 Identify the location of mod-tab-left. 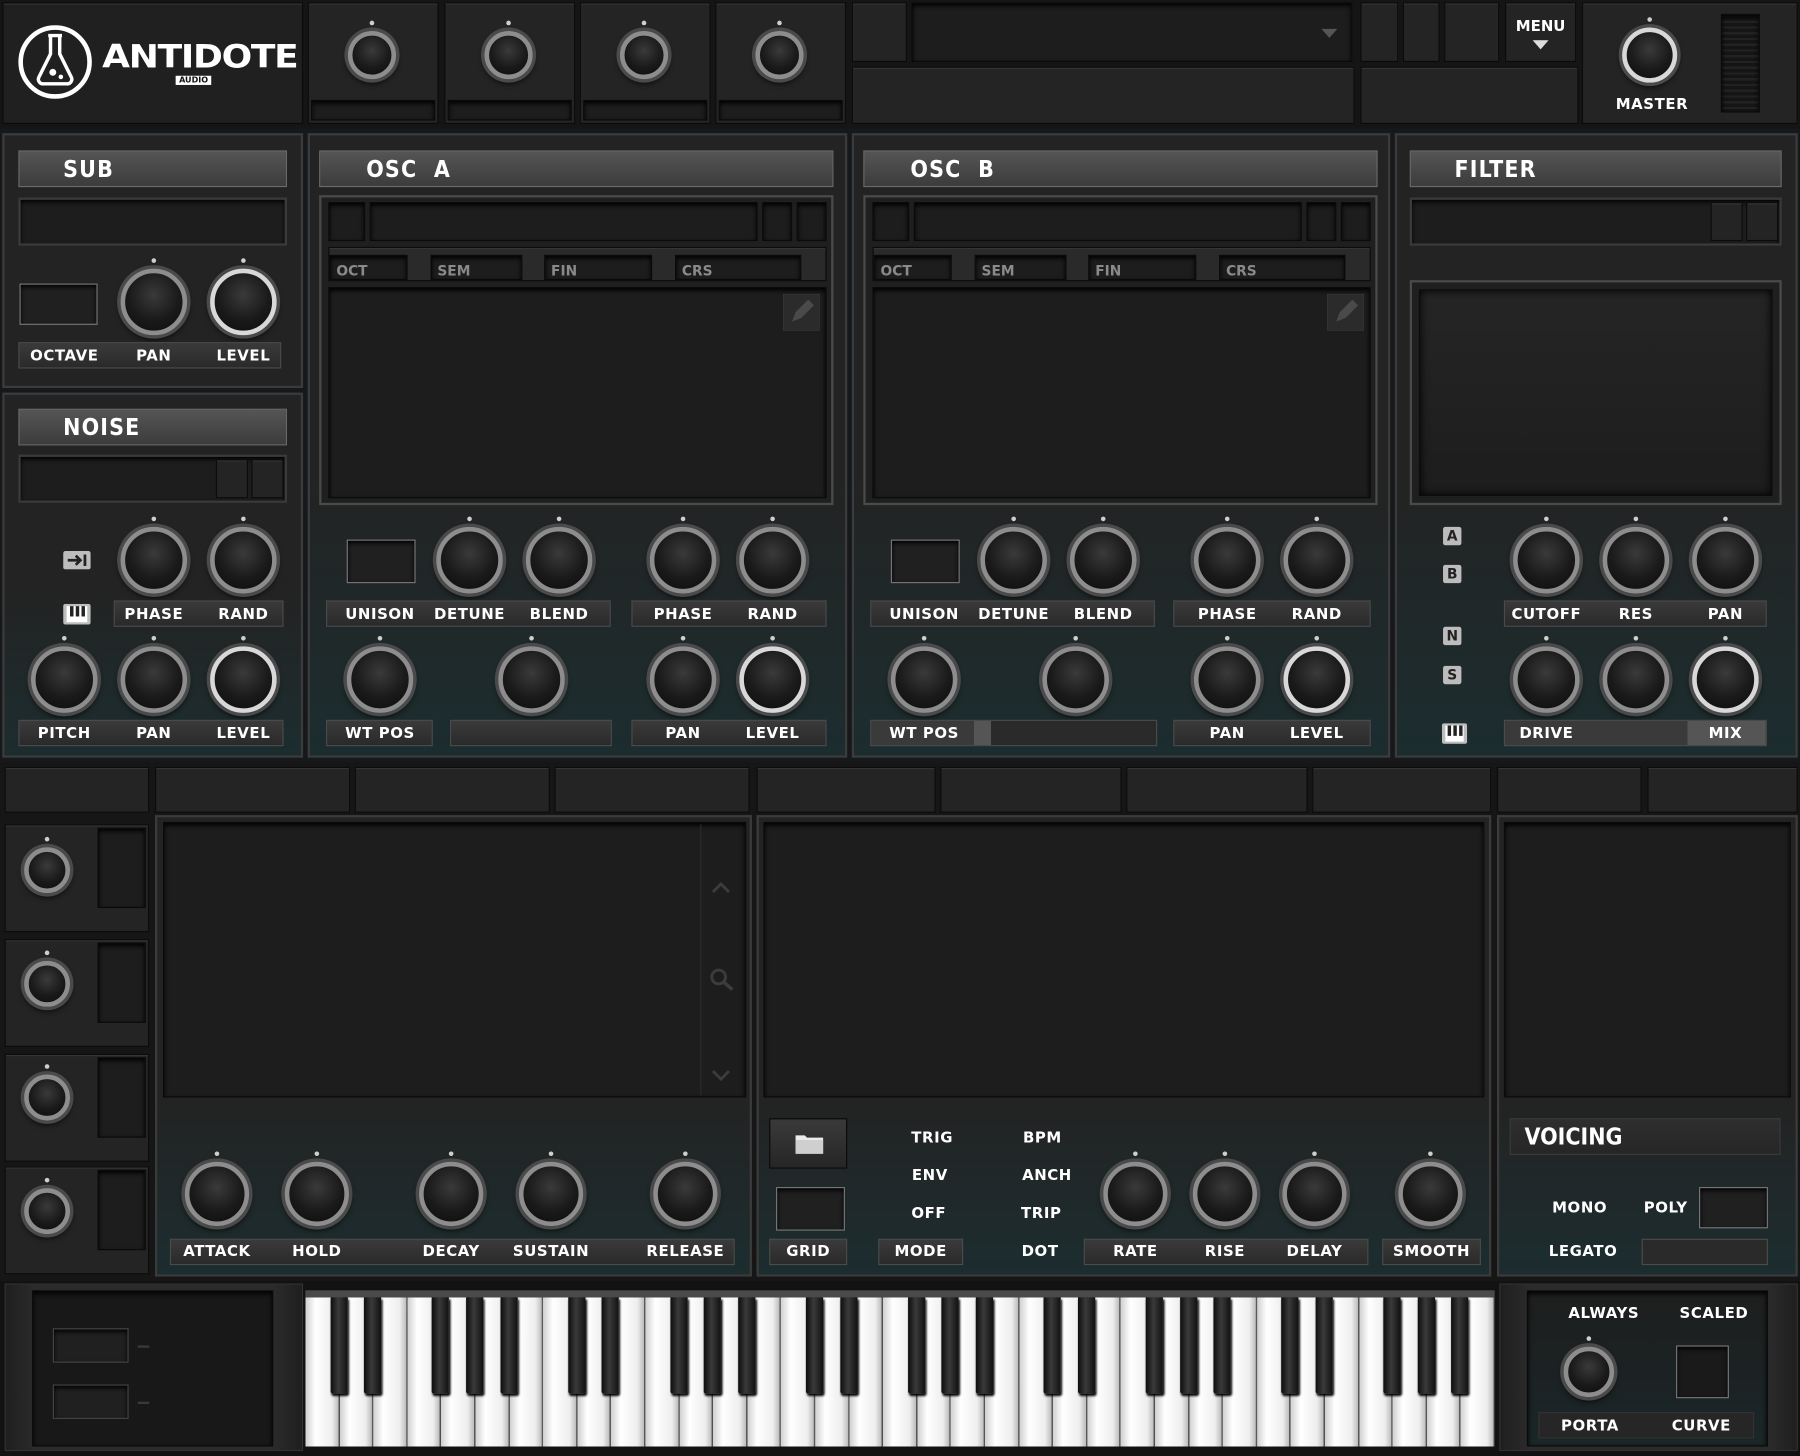
(77, 789).